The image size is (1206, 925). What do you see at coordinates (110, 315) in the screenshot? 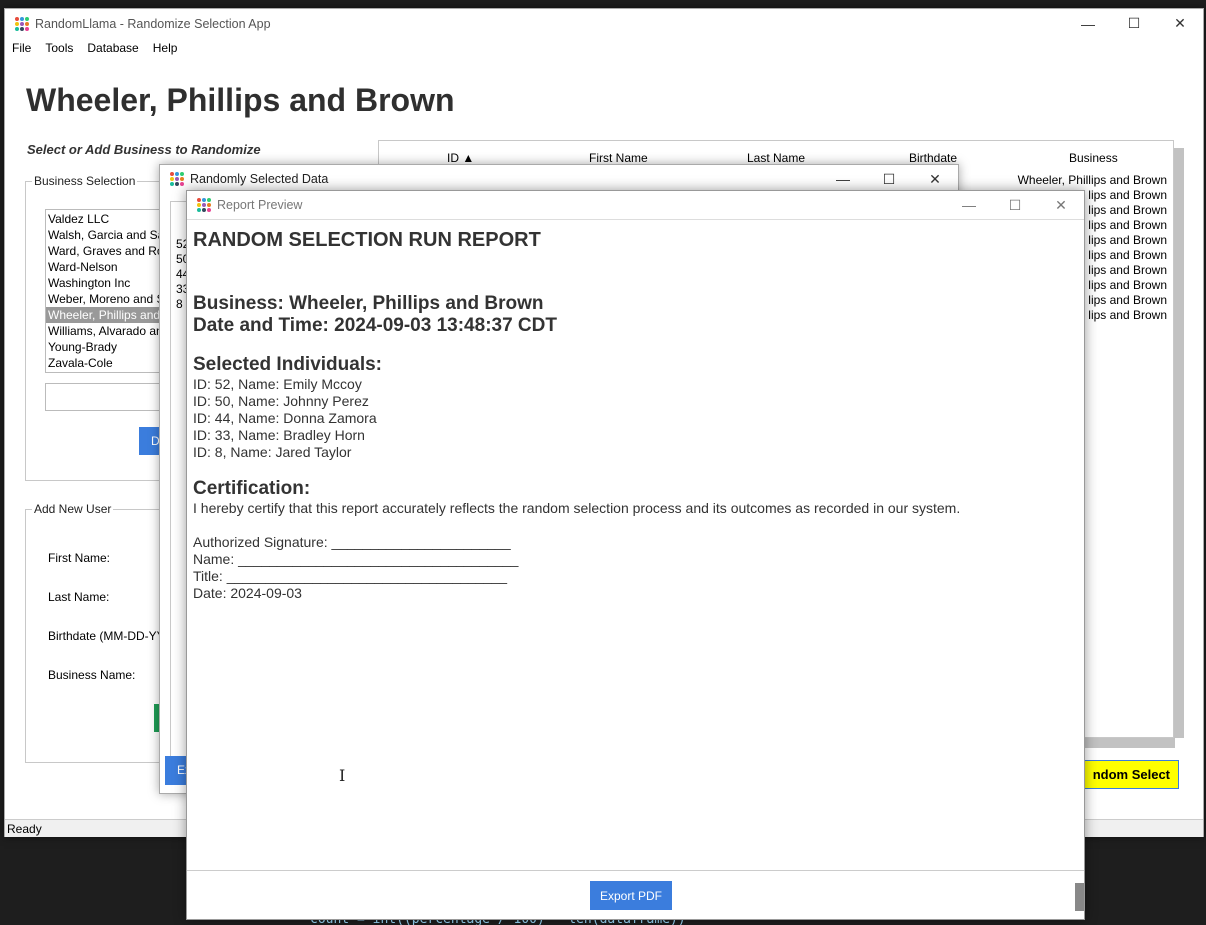
I see `list-item-selected: Wheeler, Phillips and` at bounding box center [110, 315].